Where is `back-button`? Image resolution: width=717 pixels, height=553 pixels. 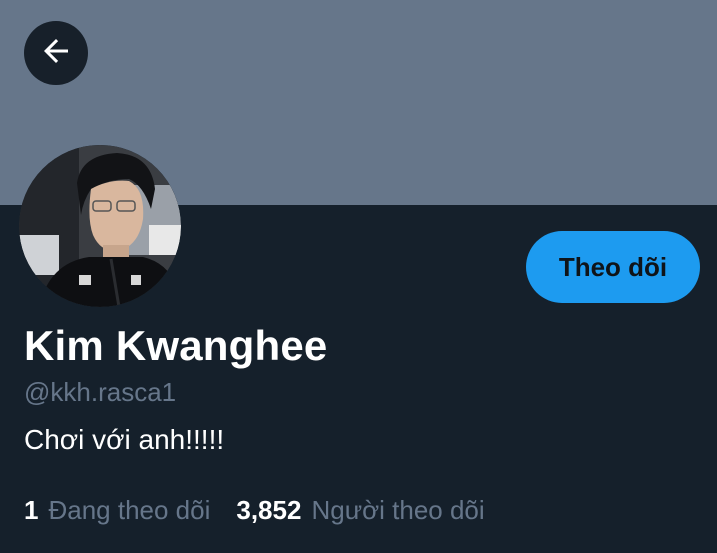
back-button is located at coordinates (56, 53).